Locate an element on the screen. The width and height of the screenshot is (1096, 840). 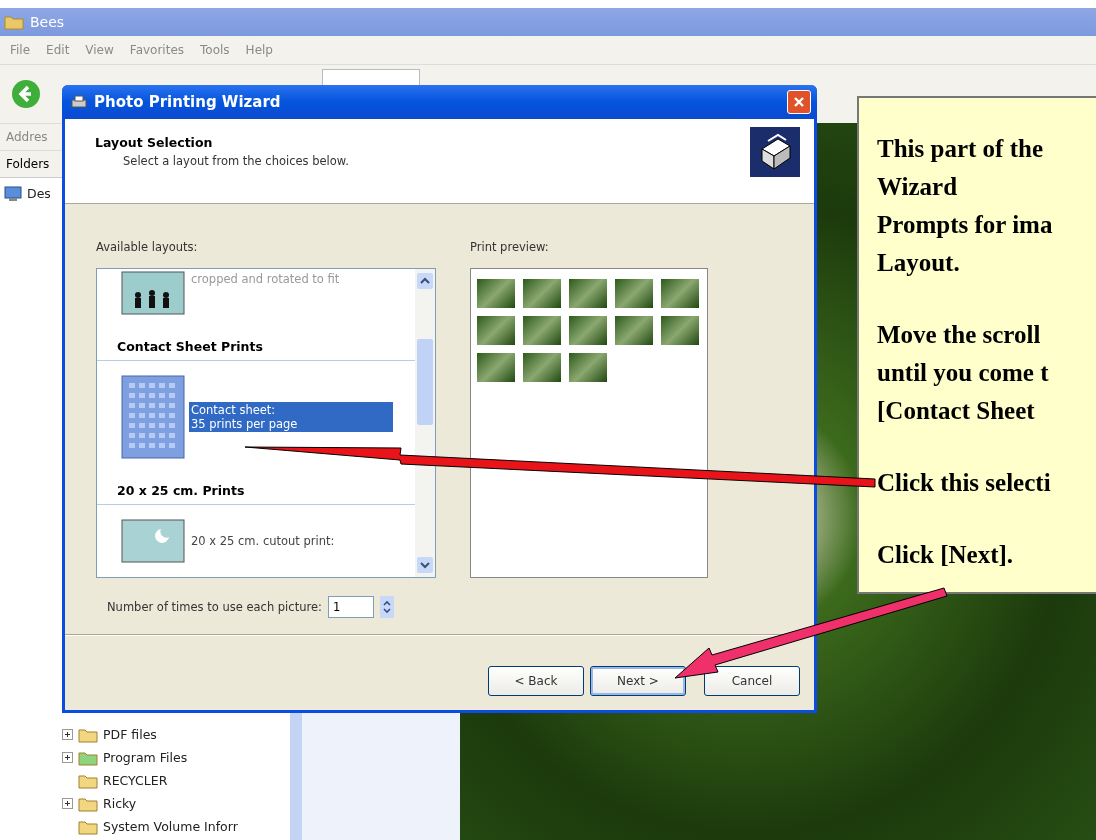
tree-item: PDF files is located at coordinates (130, 734).